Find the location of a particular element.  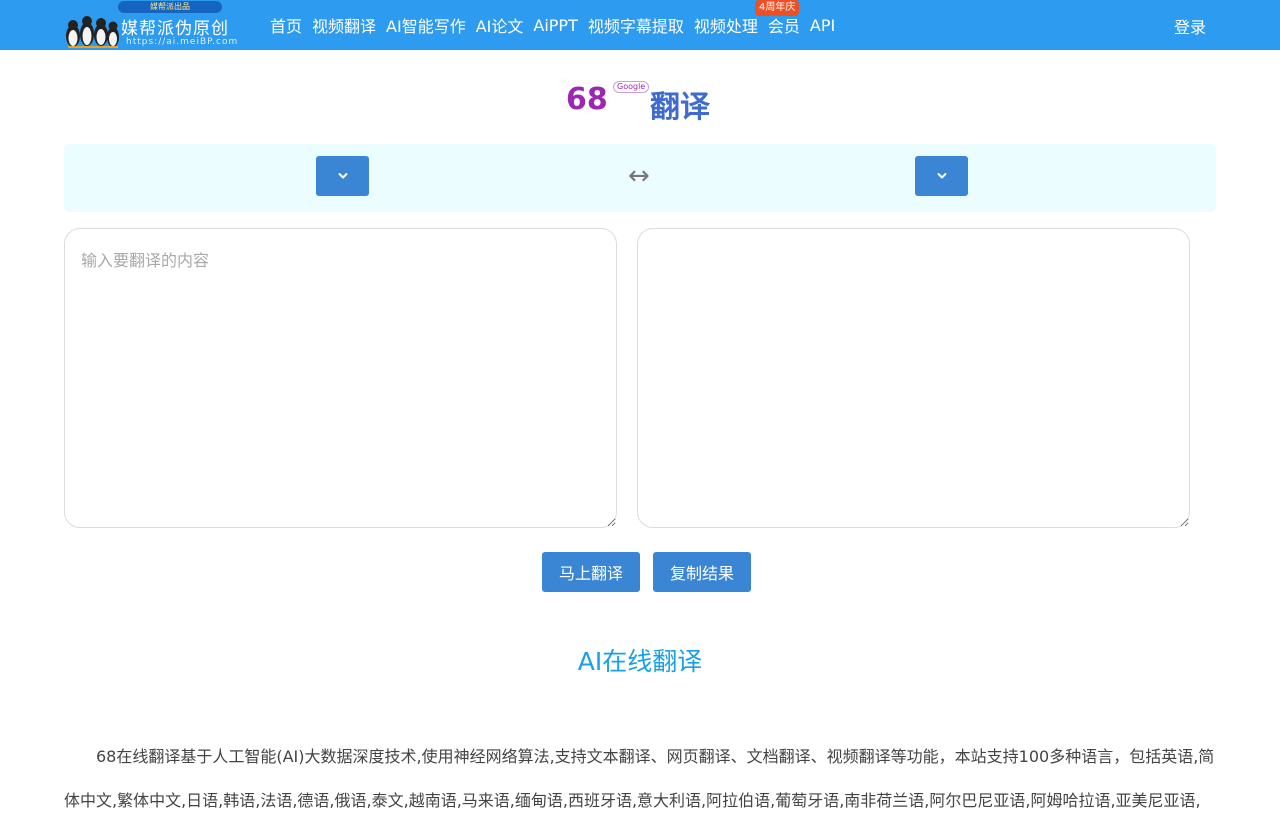

penguins-logo-icon is located at coordinates (92, 32).